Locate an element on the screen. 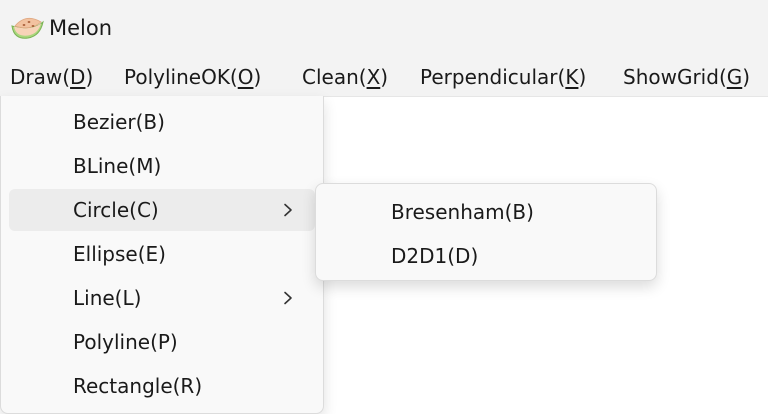 The height and width of the screenshot is (414, 768). draw-menu-item-label: Ellipse(E) is located at coordinates (119, 254).